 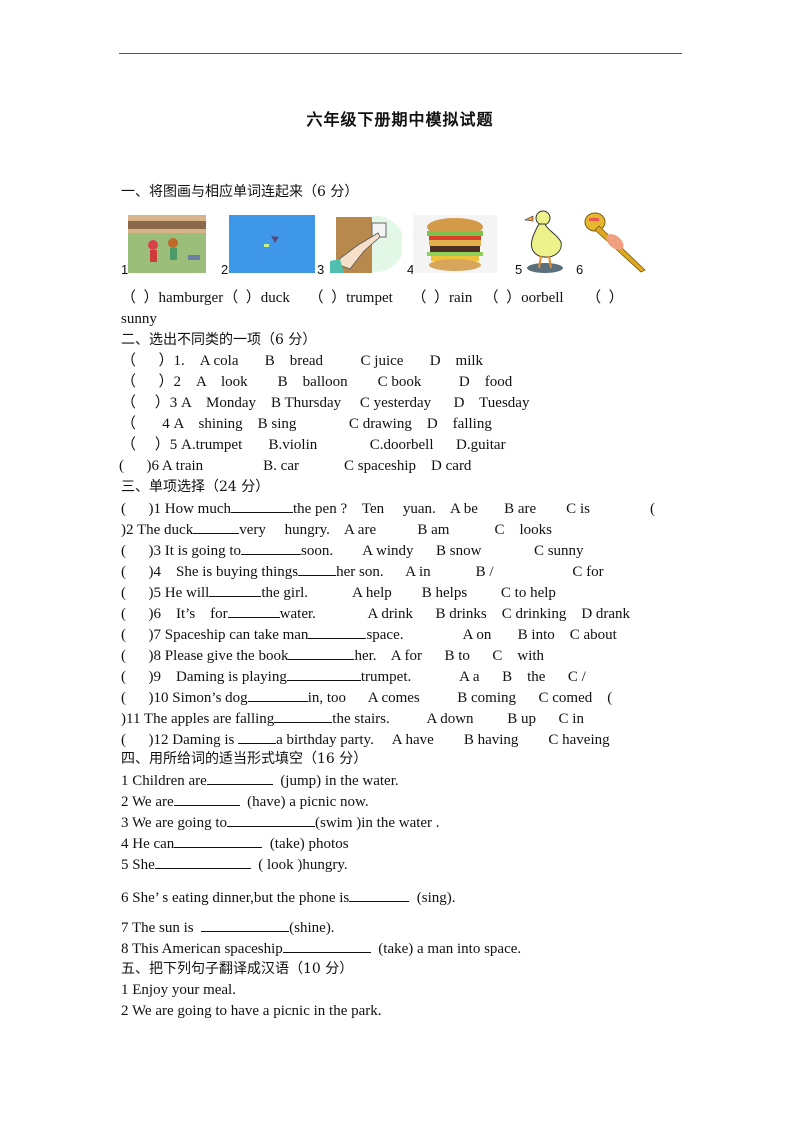 I want to click on question-options: the girl. A help B helps C to help, so click(x=408, y=593).